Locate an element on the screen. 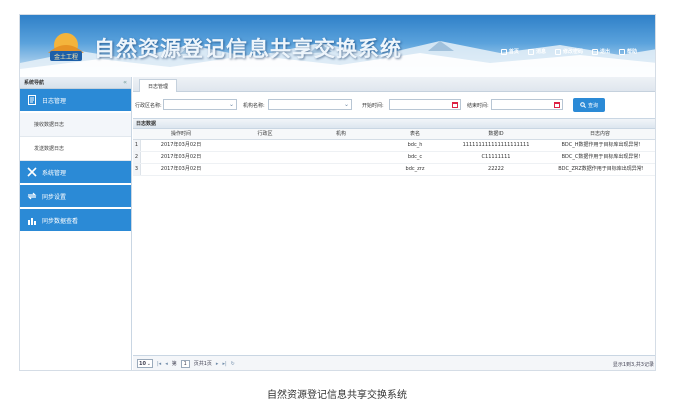  sidebar-item-sync-settings: 同步设置 is located at coordinates (75, 197).